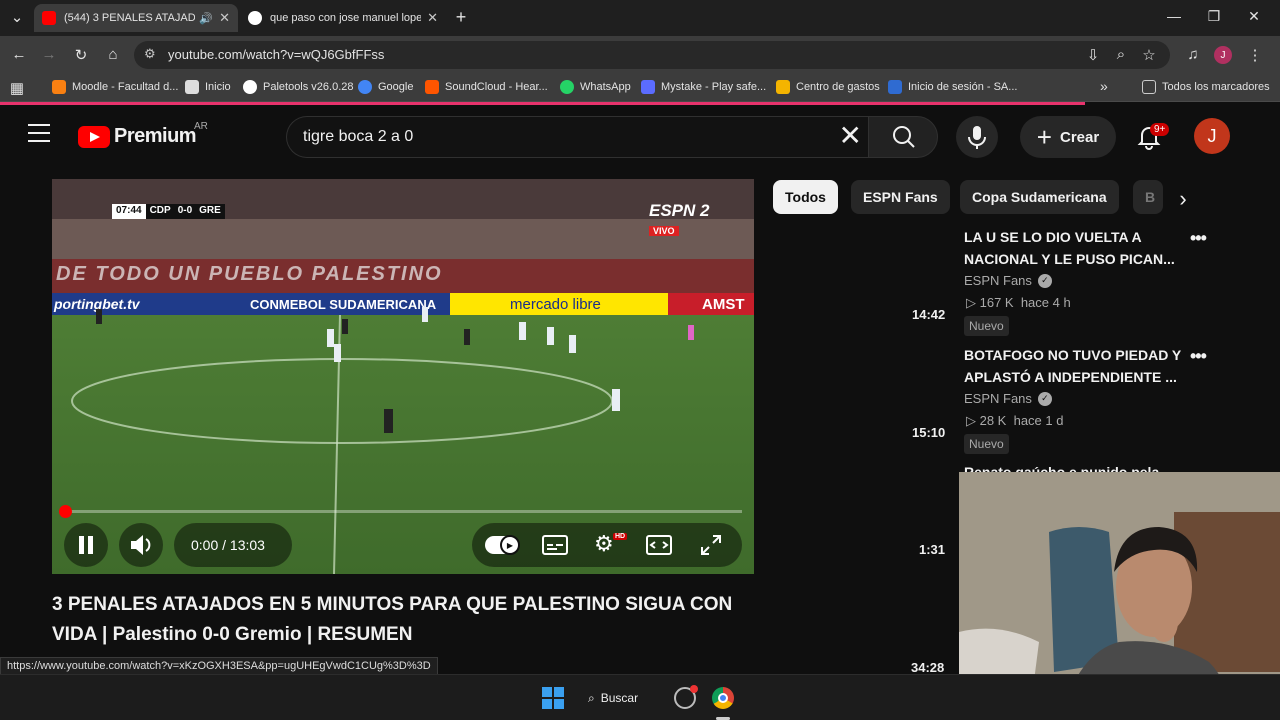 The width and height of the screenshot is (1280, 720). Describe the element at coordinates (577, 137) in the screenshot. I see `search-input: tigre boca 2 a 0 ✕` at that location.